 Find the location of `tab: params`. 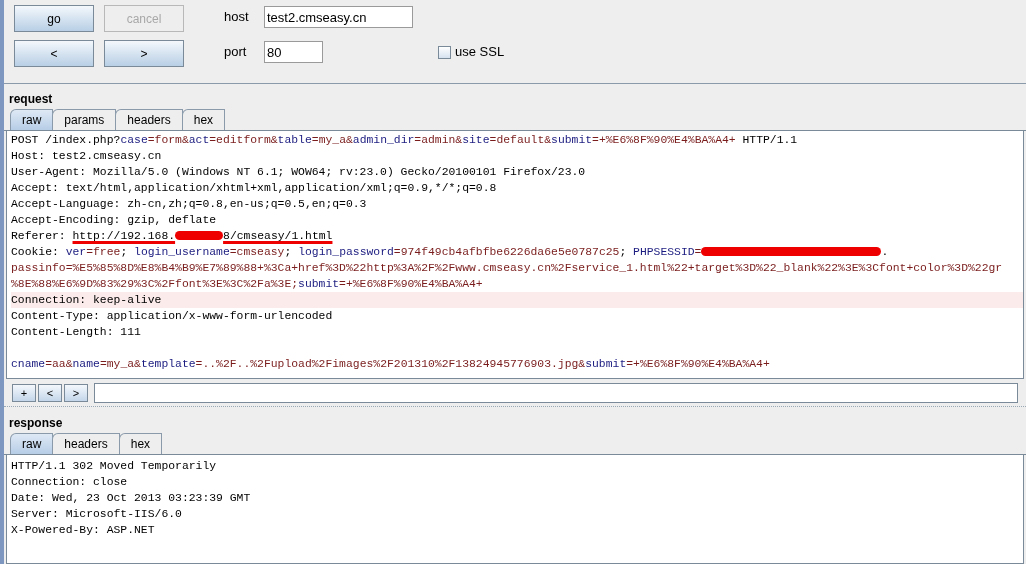

tab: params is located at coordinates (84, 119).